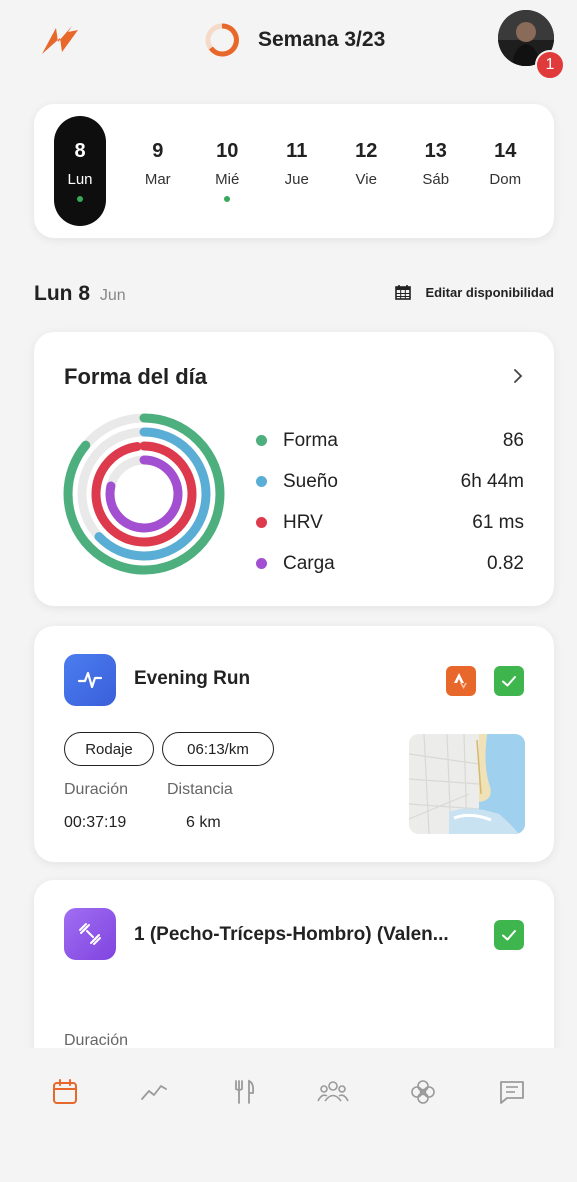 Image resolution: width=577 pixels, height=1182 pixels. I want to click on dumbbell-icon, so click(90, 934).